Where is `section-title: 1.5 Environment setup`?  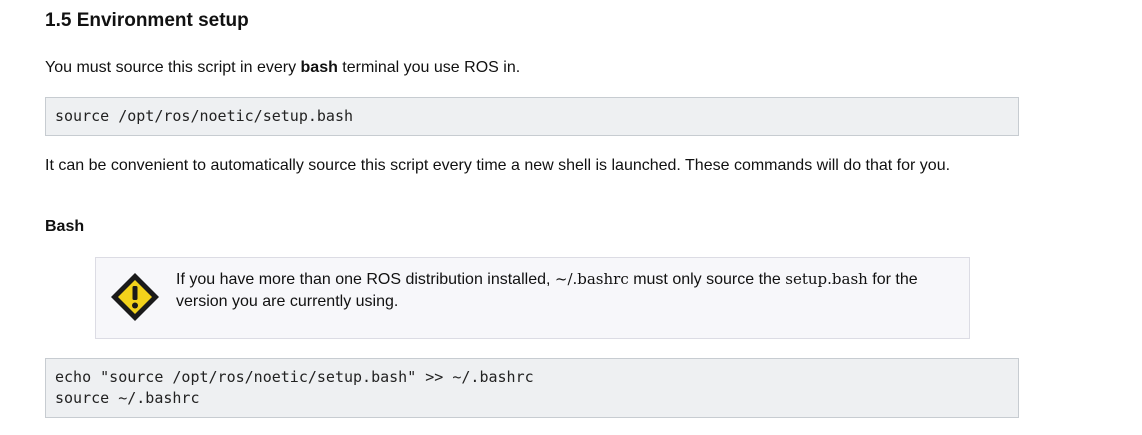 section-title: 1.5 Environment setup is located at coordinates (147, 20).